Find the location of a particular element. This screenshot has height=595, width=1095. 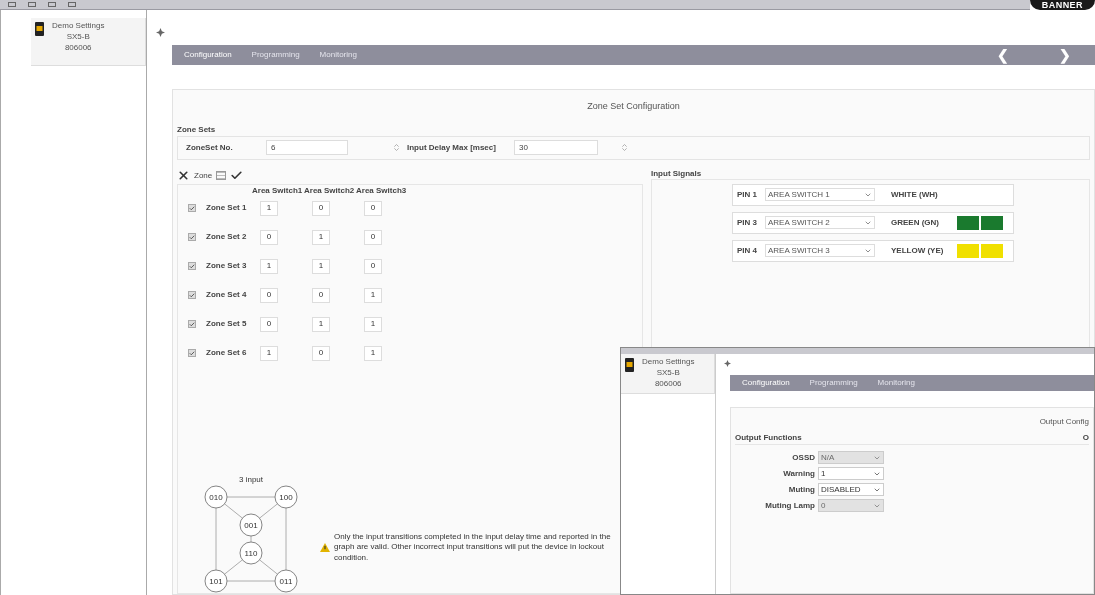

row-label: Zone Set 6 is located at coordinates (227, 353).